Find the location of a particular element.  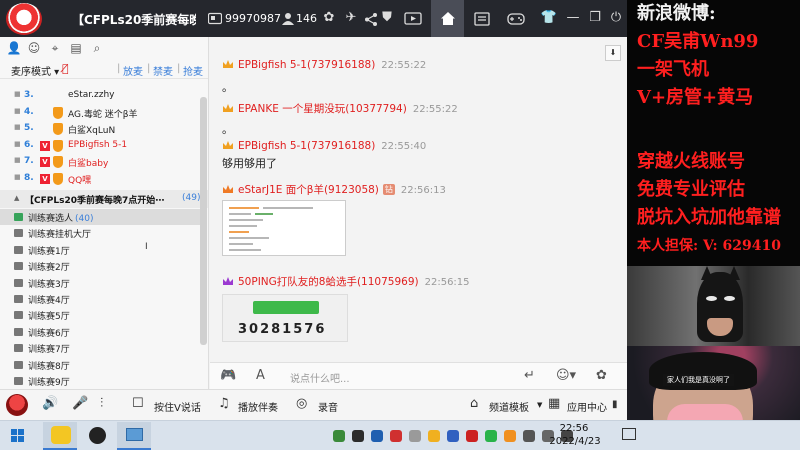

mail-tray-icon is located at coordinates (472, 436).